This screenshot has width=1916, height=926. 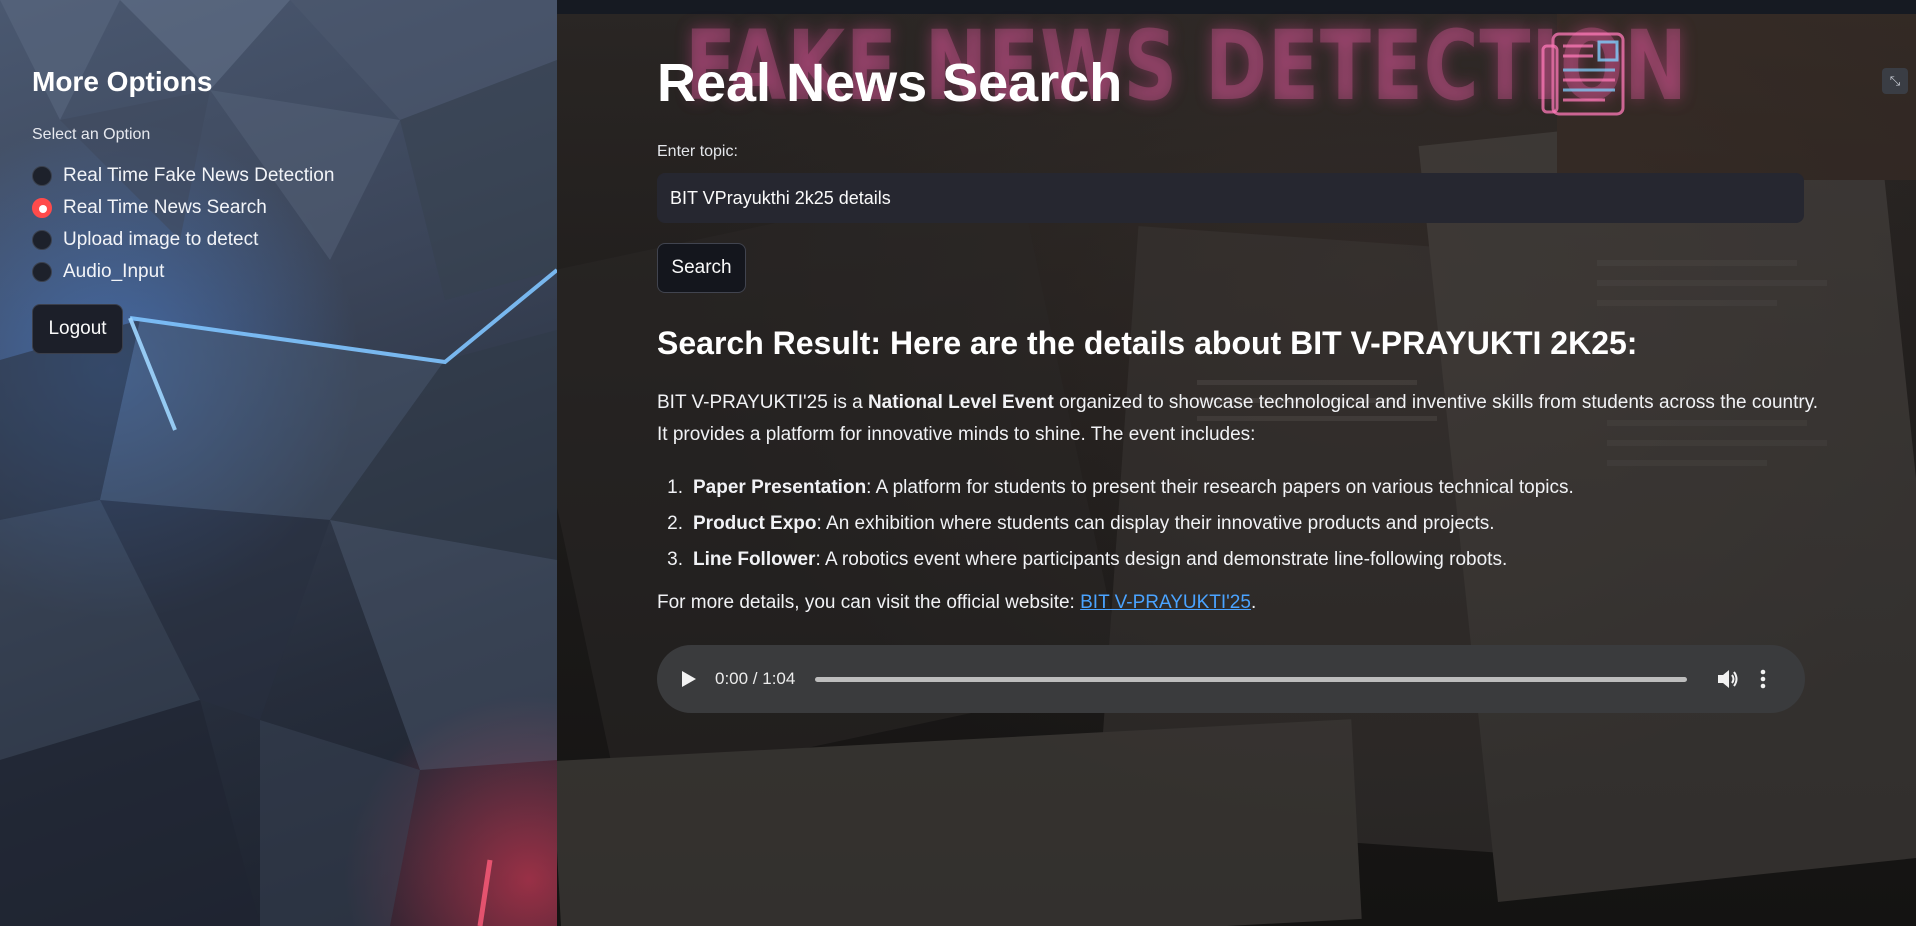 I want to click on intro-bold-text: National Level Event, so click(x=960, y=402).